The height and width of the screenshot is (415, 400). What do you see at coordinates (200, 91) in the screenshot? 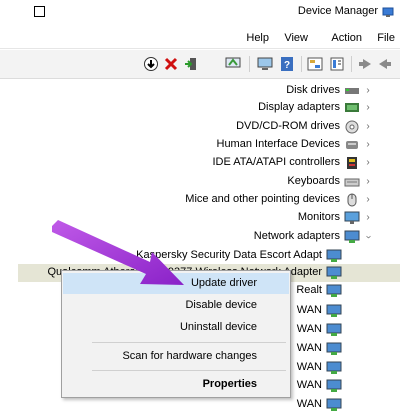
I see `tree-item-disk-drives: › Disk drives` at bounding box center [200, 91].